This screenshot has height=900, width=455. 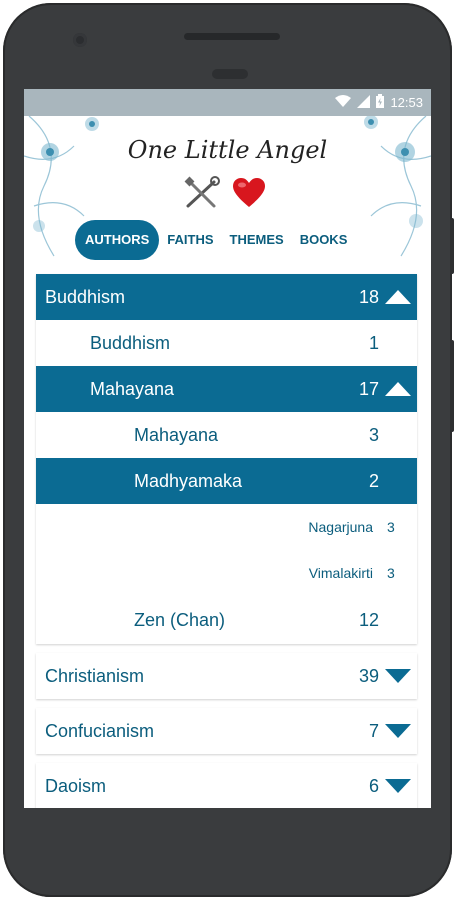 What do you see at coordinates (95, 675) in the screenshot?
I see `category-label: Christianism` at bounding box center [95, 675].